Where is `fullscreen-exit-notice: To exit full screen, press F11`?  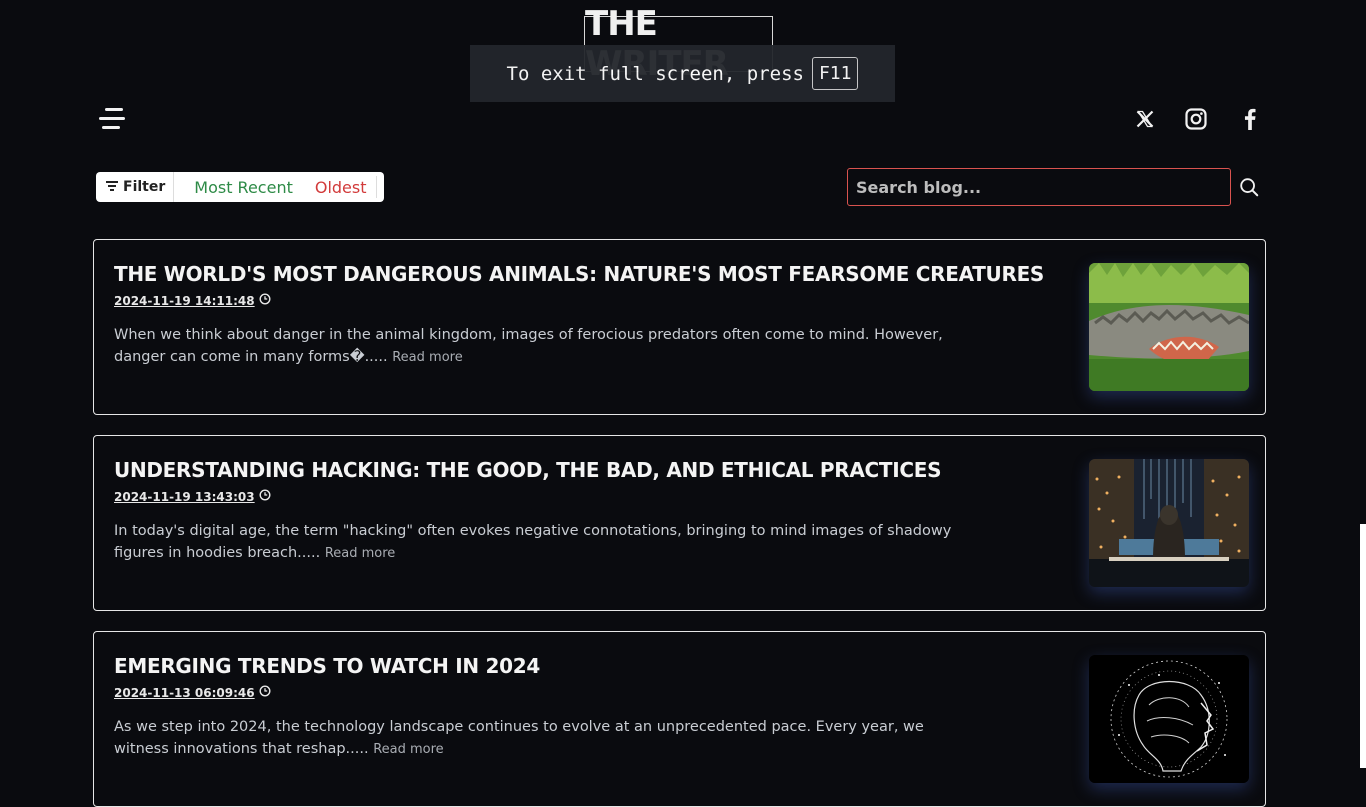
fullscreen-exit-notice: To exit full screen, press F11 is located at coordinates (682, 73).